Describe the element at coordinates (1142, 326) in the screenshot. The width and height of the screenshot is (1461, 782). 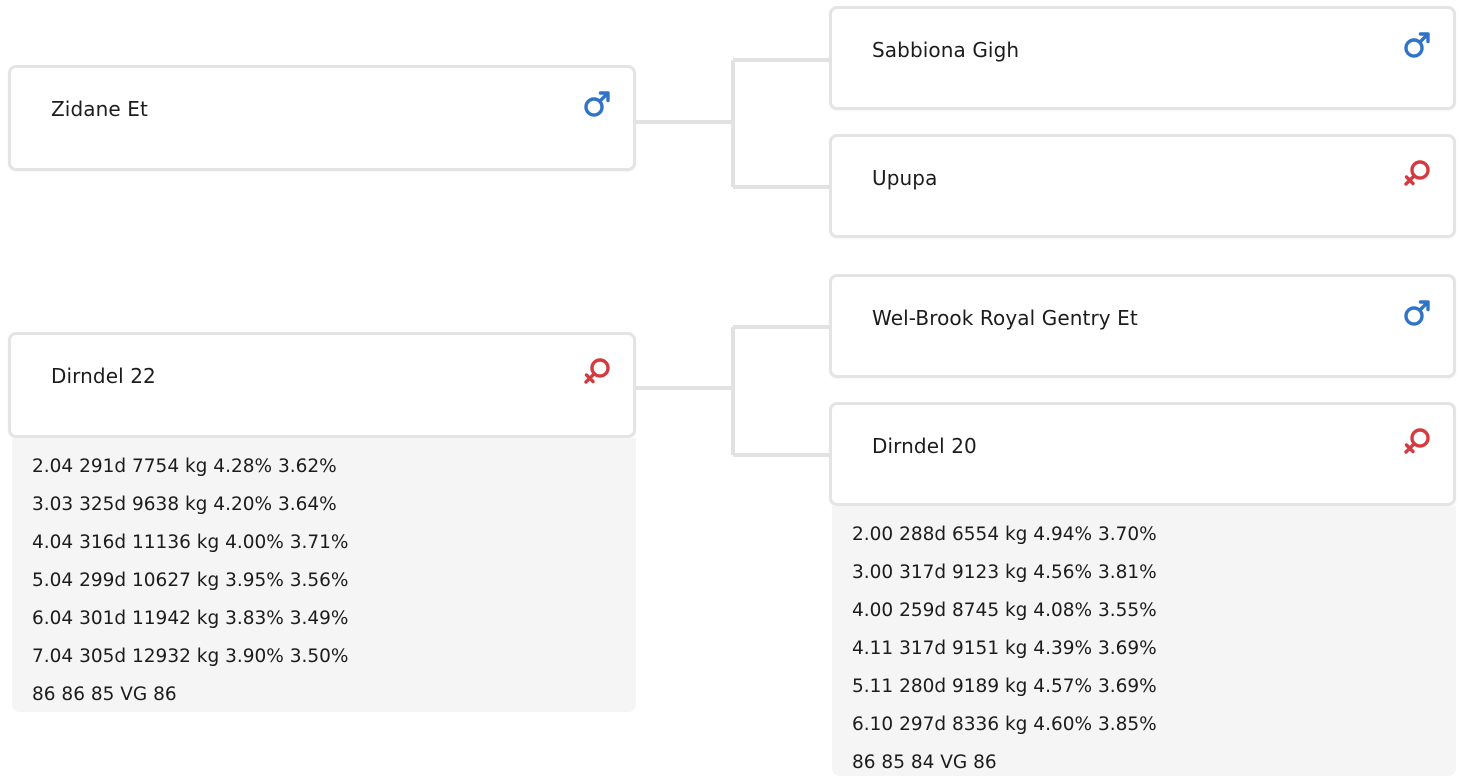
I see `animal-card-dam-sire: Wel-Brook Royal Gentry Et` at that location.